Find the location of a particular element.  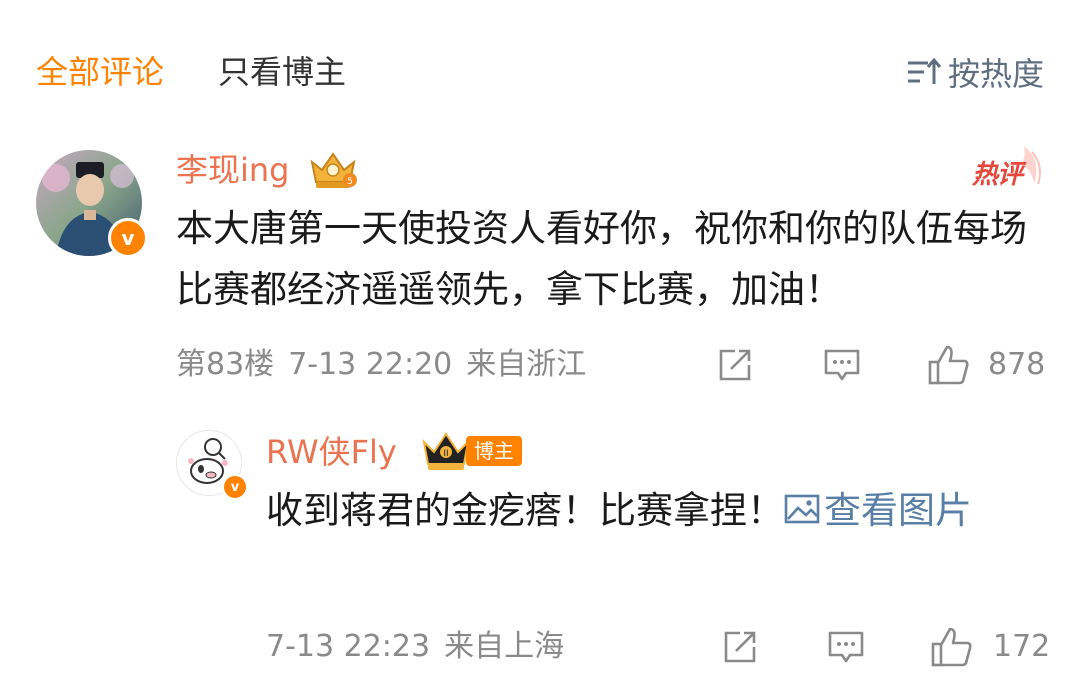

svg-text: II is located at coordinates (445, 454).